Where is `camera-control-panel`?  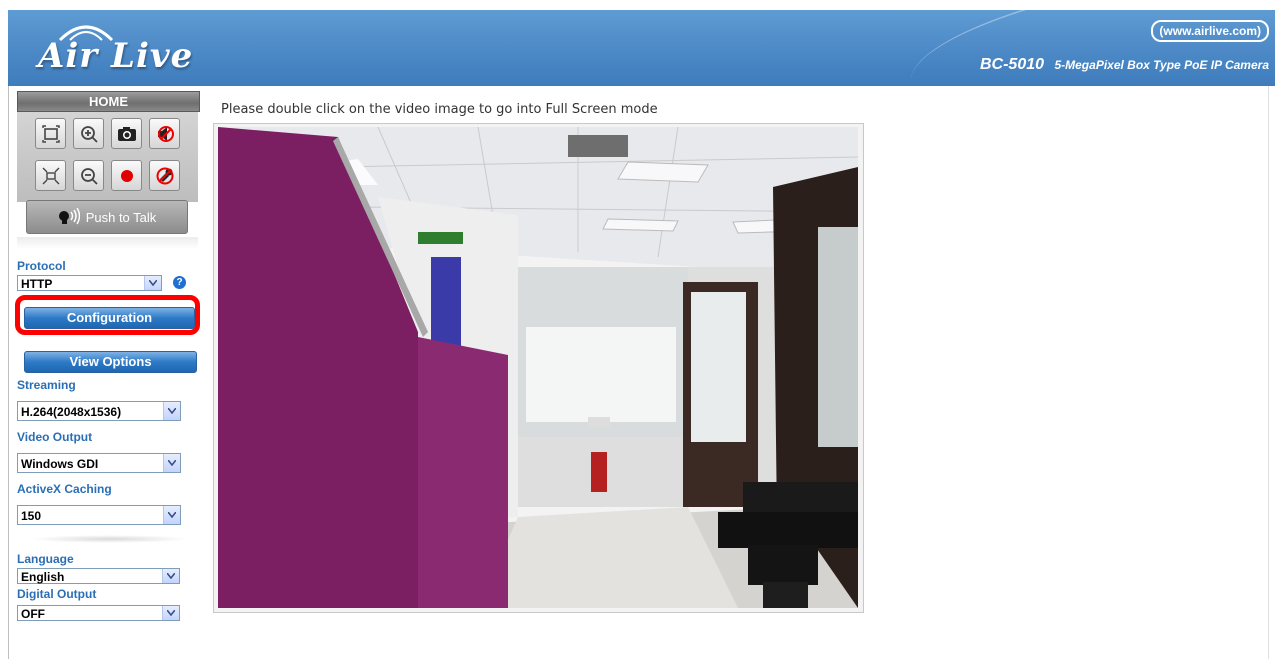 camera-control-panel is located at coordinates (107, 157).